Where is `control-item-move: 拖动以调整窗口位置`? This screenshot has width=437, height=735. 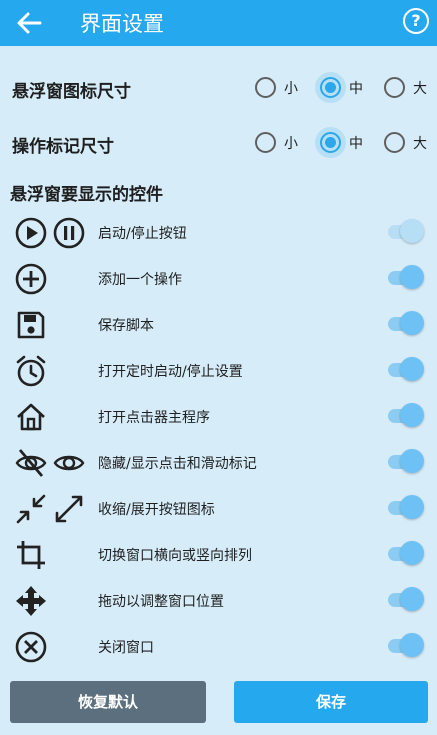
control-item-move: 拖动以调整窗口位置 is located at coordinates (218, 600).